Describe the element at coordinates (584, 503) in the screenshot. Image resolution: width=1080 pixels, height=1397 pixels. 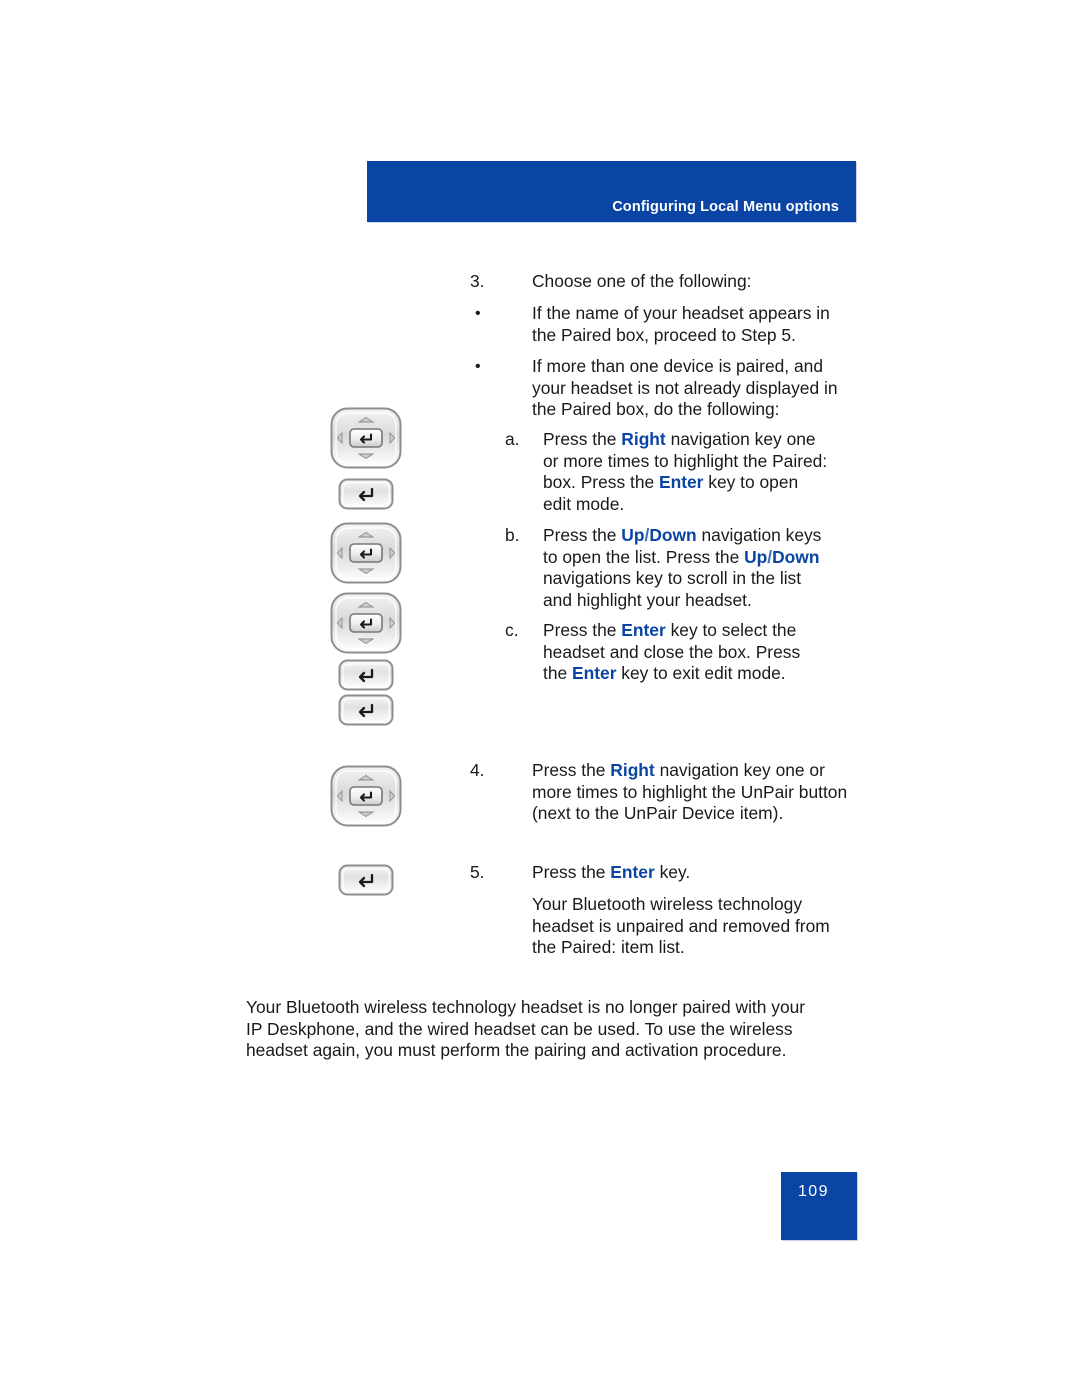
I see `substep-a-line-4: edit mode.` at that location.